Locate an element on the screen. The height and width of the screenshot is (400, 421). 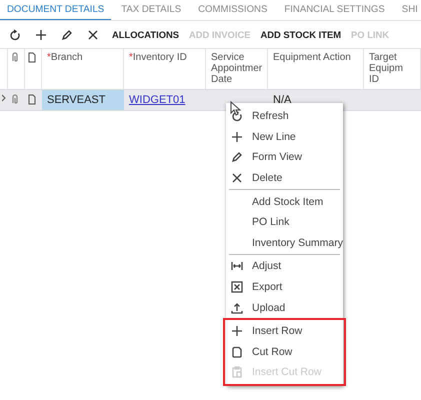
menu-item: Inventory Summary is located at coordinates (284, 243).